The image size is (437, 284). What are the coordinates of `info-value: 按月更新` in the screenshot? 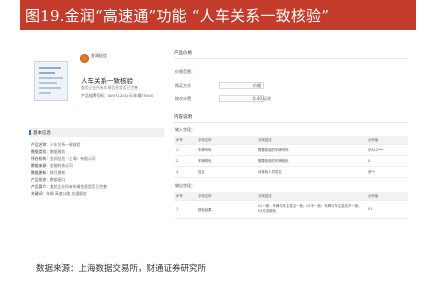 It's located at (57, 172).